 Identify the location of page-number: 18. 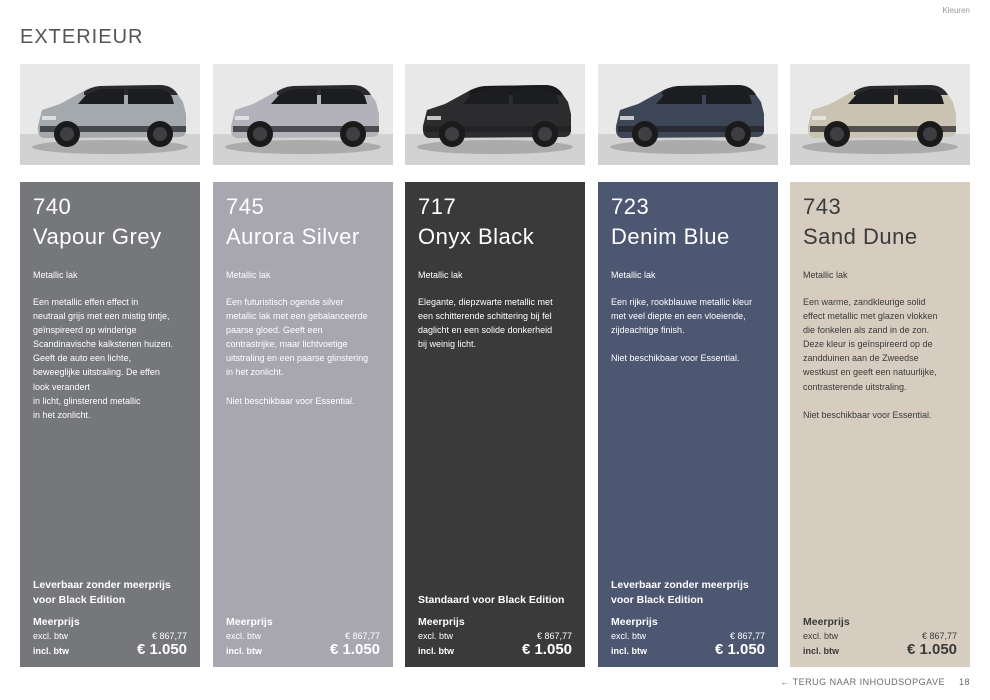
(964, 682).